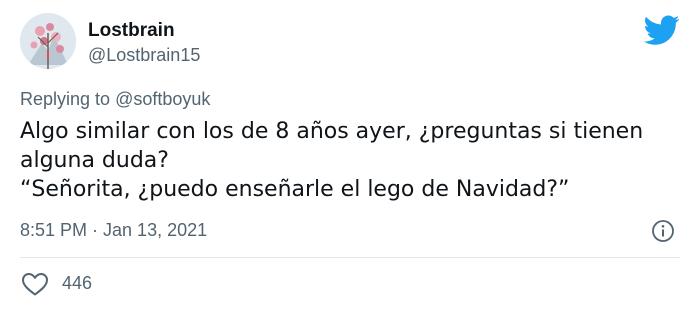  Describe the element at coordinates (94, 160) in the screenshot. I see `tweet-text-line: alguna duda?` at that location.